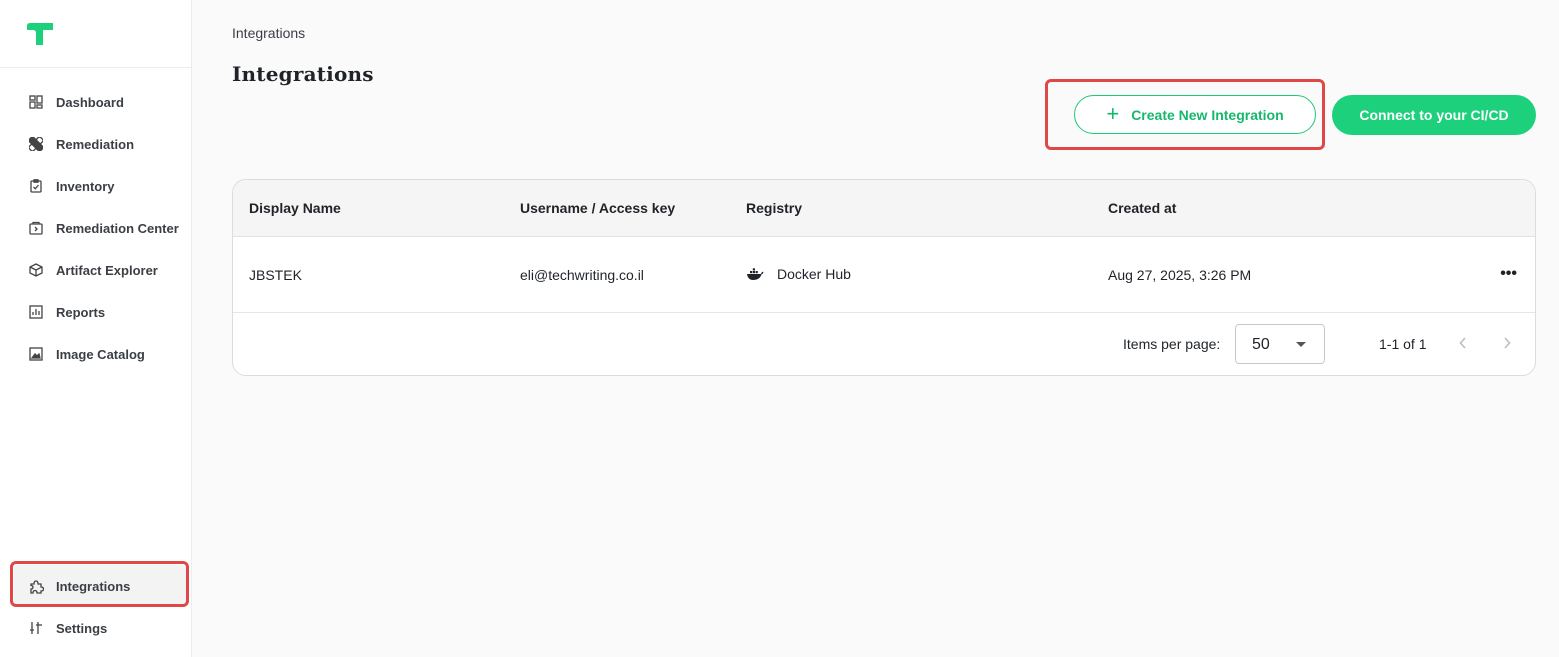 This screenshot has height=657, width=1559. I want to click on page-title: Integrations, so click(303, 74).